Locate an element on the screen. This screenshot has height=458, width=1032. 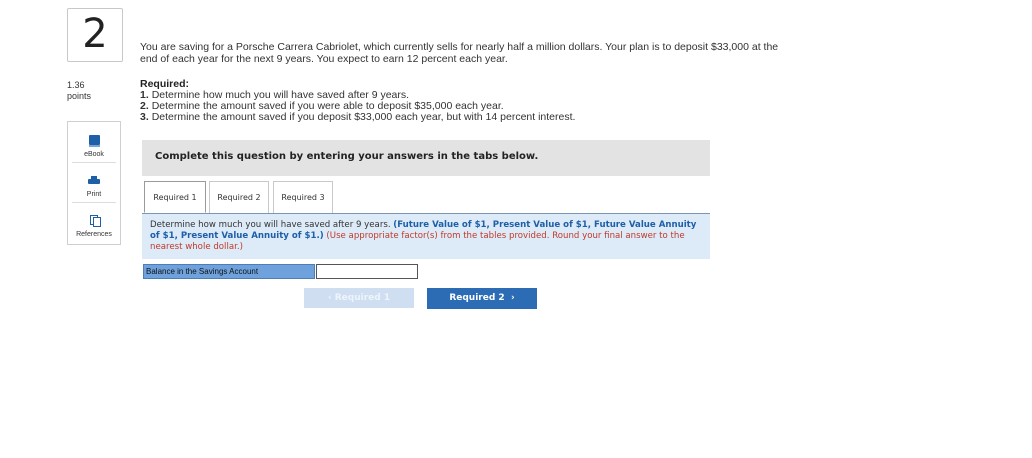
tab-required-2: Required 2 is located at coordinates (239, 197).